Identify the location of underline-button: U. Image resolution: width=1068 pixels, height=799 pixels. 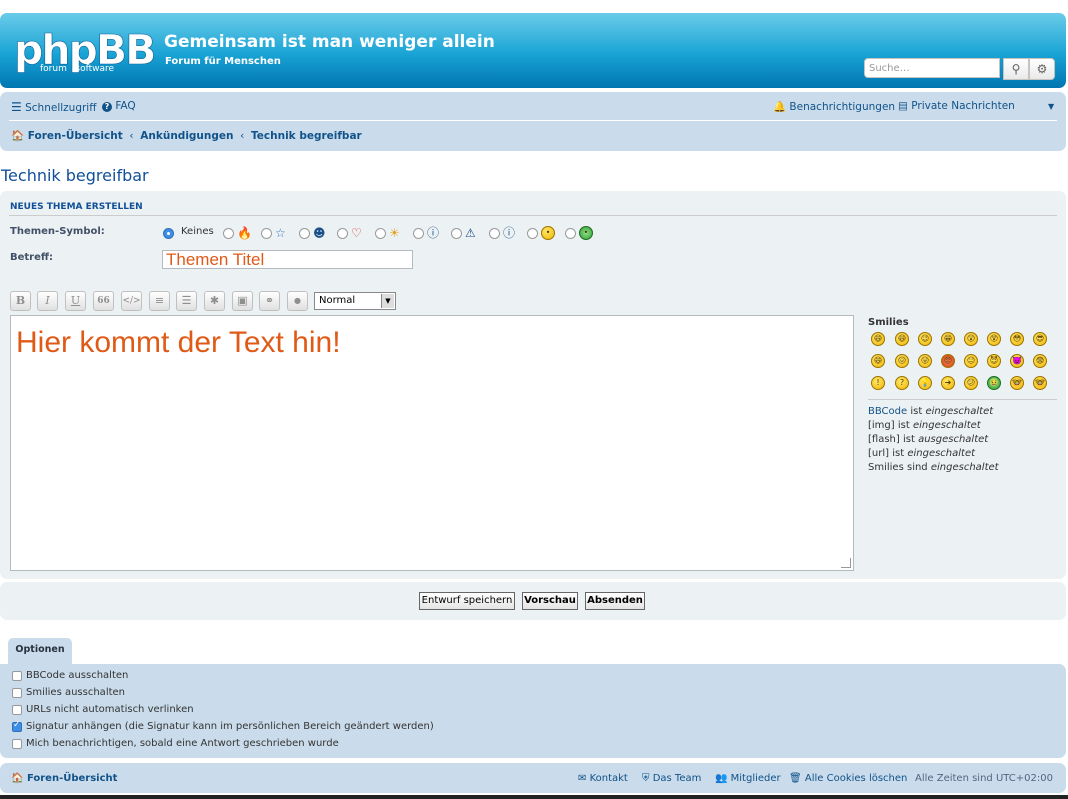
(75, 301).